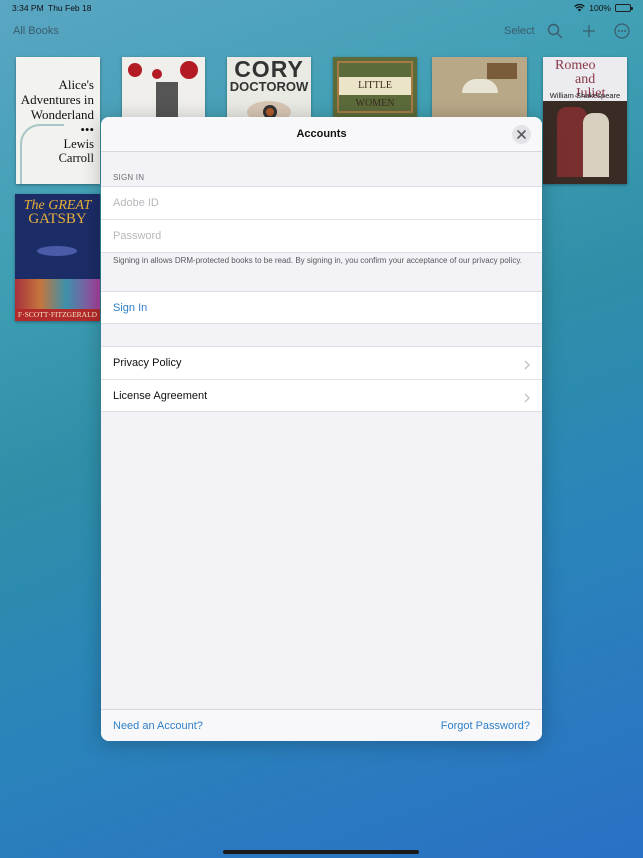 The height and width of the screenshot is (858, 643). Describe the element at coordinates (36, 31) in the screenshot. I see `nav-title: All Books` at that location.